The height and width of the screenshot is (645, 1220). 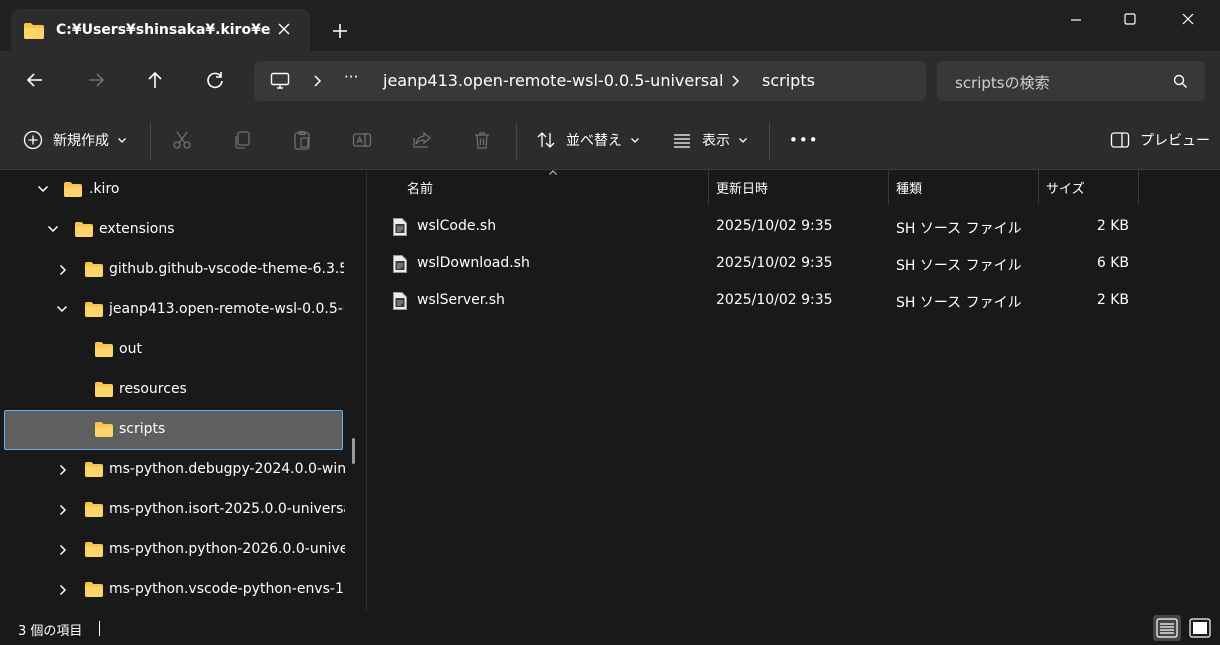 I want to click on rename-icon, so click(x=362, y=140).